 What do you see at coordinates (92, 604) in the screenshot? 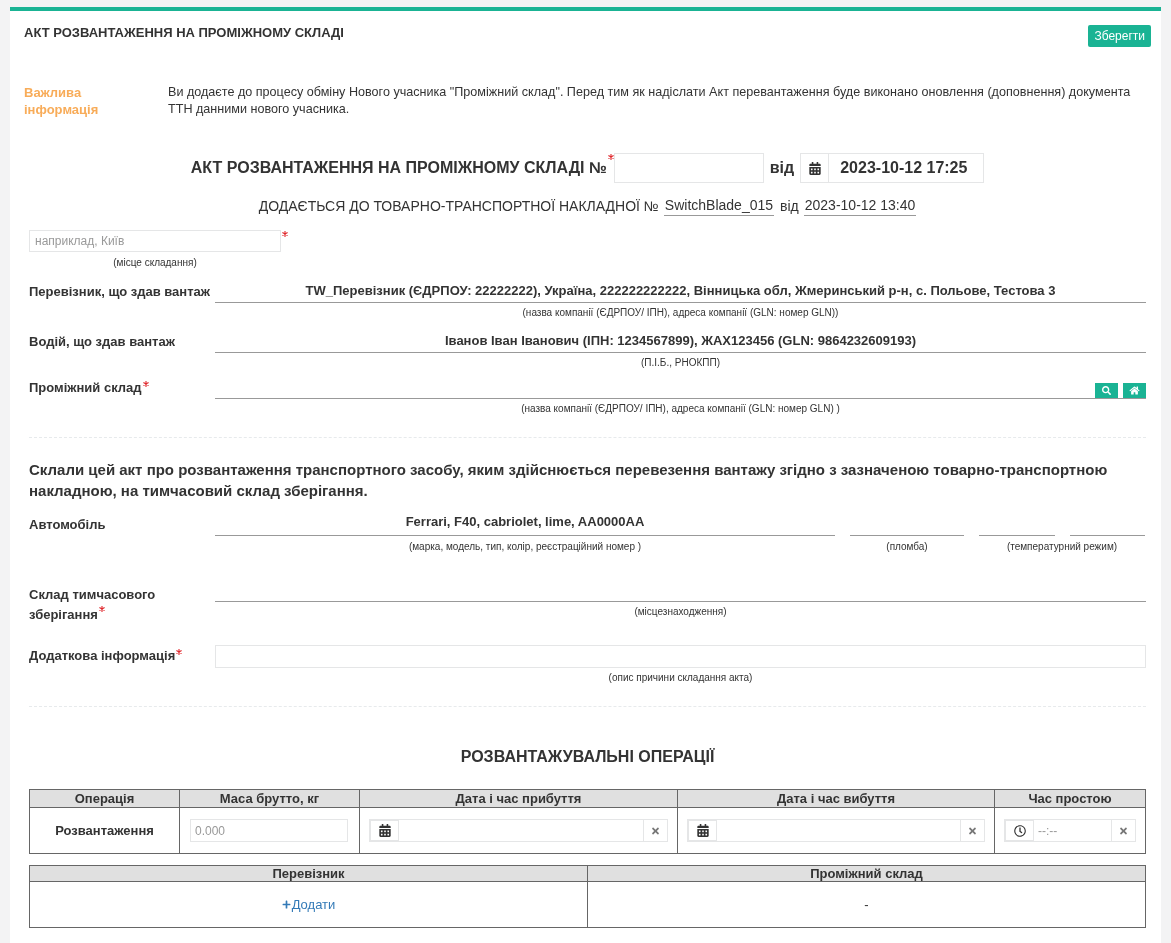
I see `field-label: Склад тимчасового зберігання` at bounding box center [92, 604].